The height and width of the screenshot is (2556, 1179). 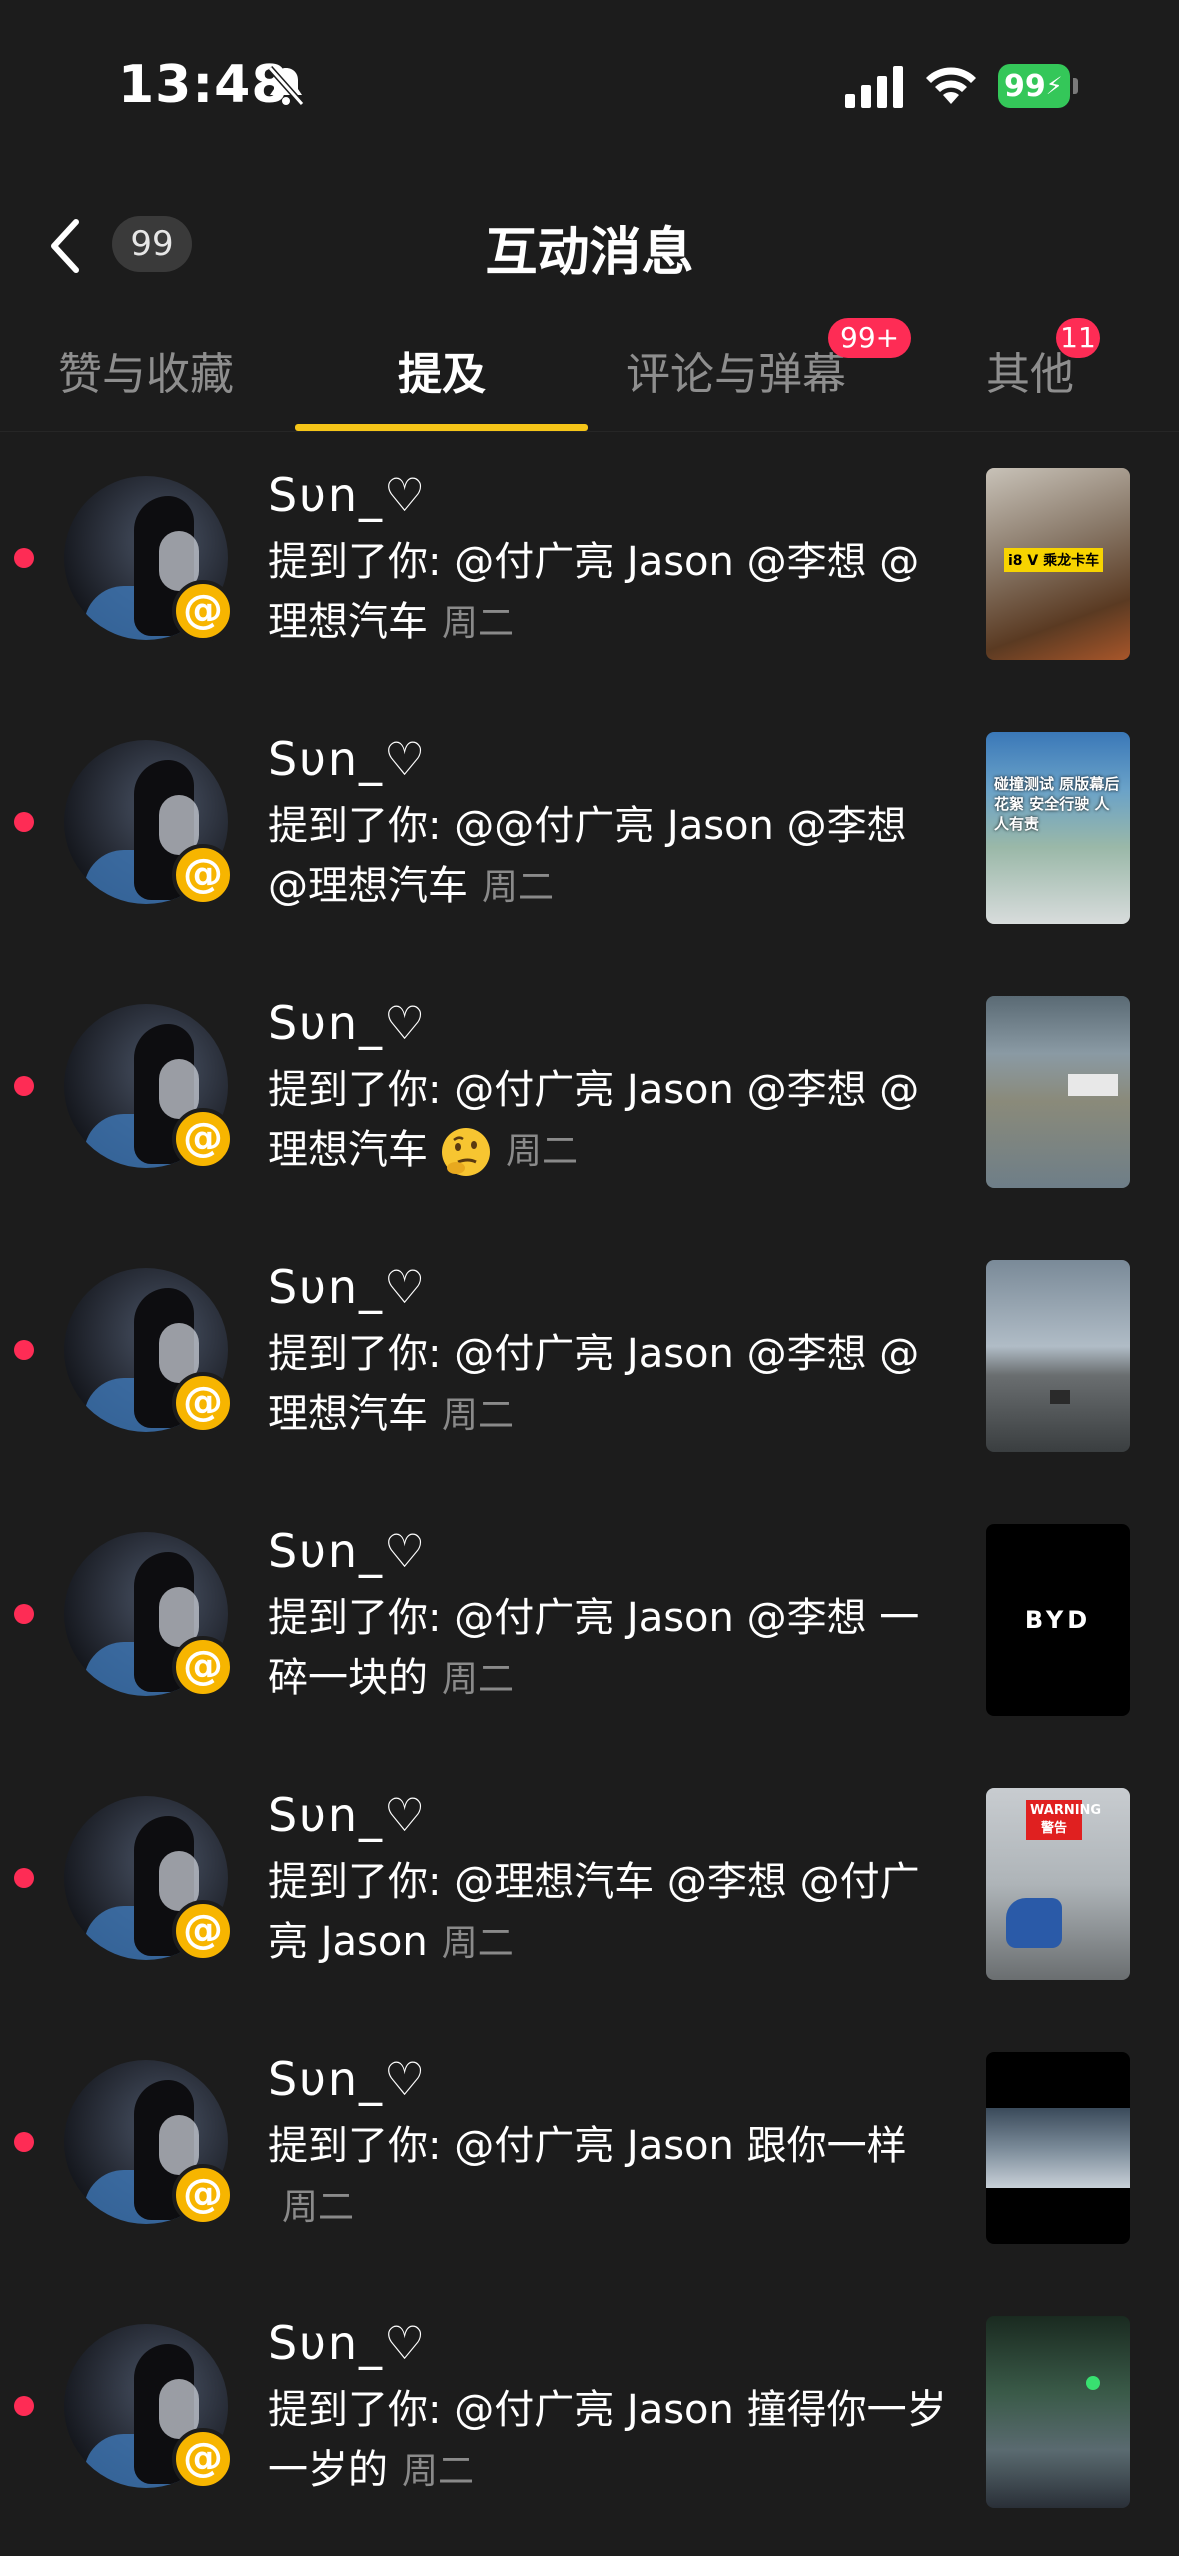 I want to click on car-shape, so click(x=1060, y=1397).